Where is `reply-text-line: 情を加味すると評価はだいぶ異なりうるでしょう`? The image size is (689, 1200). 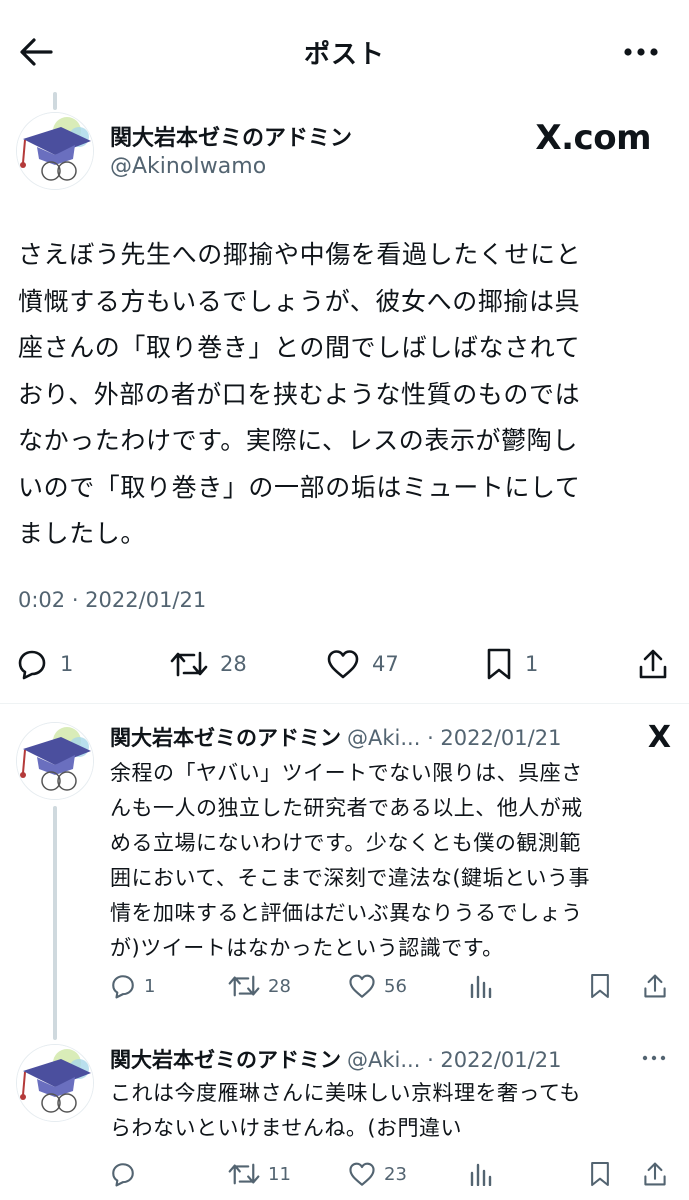 reply-text-line: 情を加味すると評価はだいぶ異なりうるでしょう is located at coordinates (346, 913).